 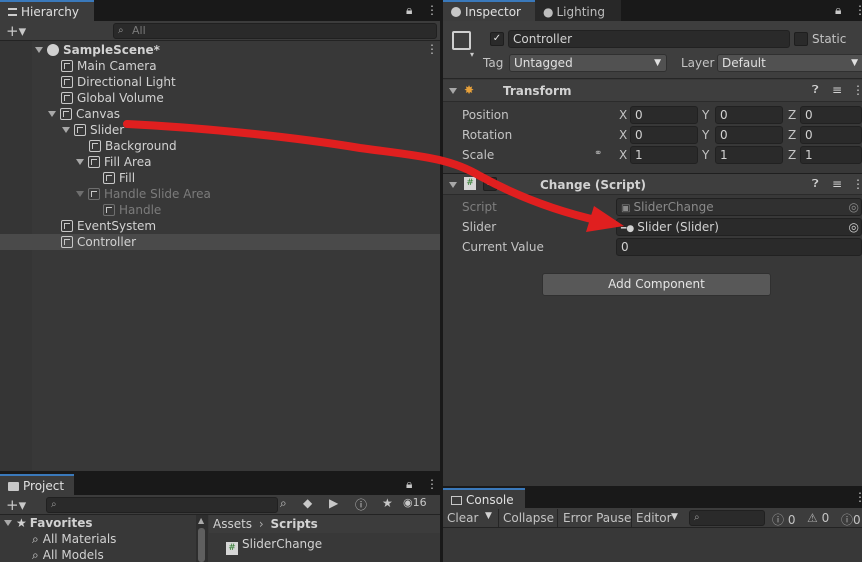 I want to click on hierarchy-search-input: ⌕ All, so click(x=275, y=31).